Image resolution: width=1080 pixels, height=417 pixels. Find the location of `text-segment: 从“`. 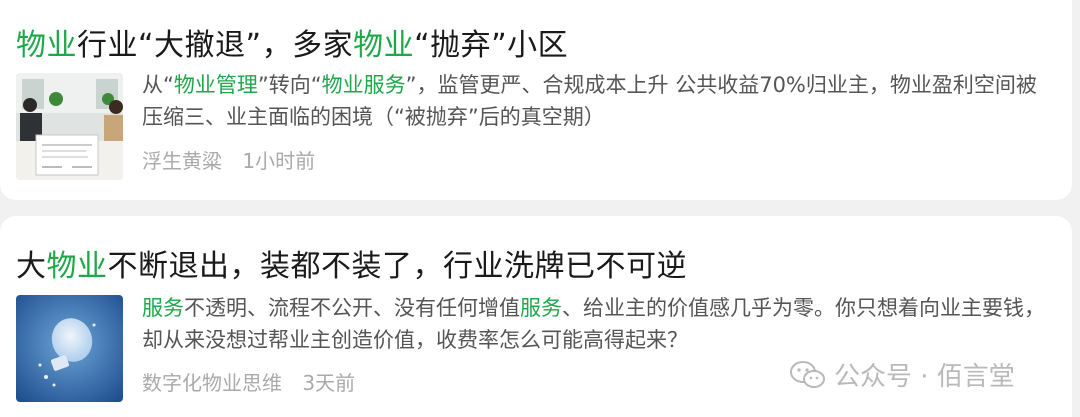

text-segment: 从“ is located at coordinates (158, 85).